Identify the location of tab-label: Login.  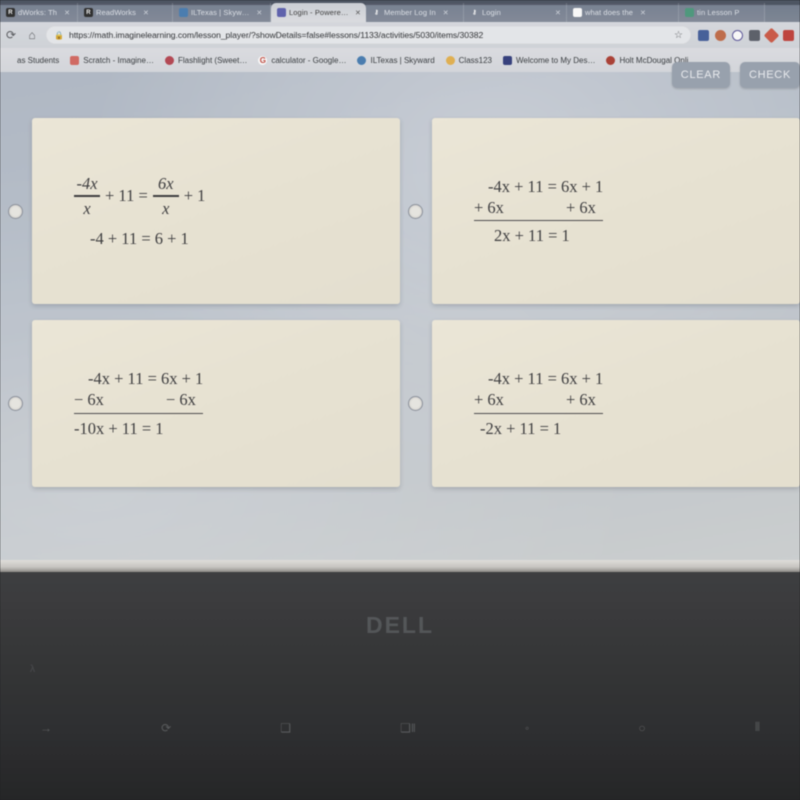
(491, 12).